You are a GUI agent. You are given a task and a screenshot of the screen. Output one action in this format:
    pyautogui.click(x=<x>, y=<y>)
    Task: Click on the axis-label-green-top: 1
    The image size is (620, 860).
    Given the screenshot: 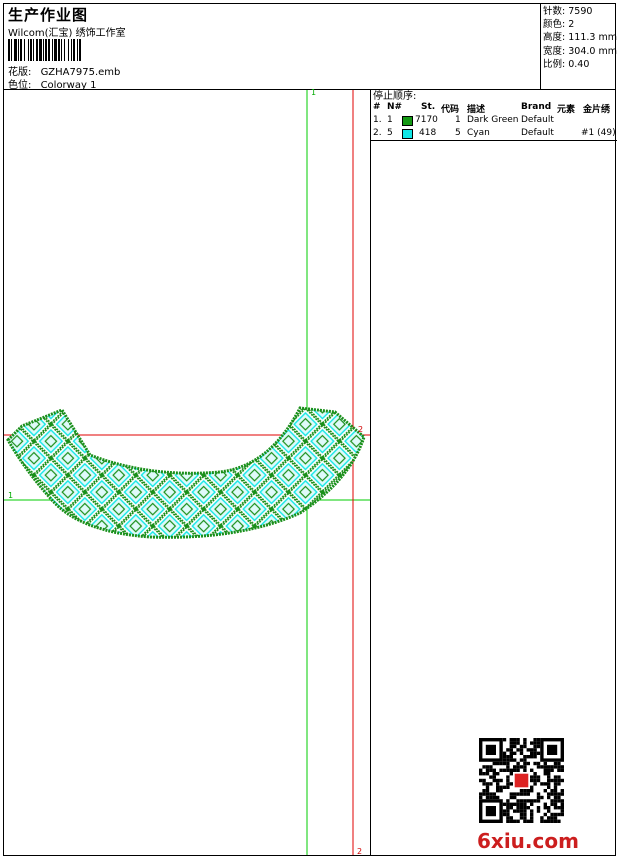 What is the action you would take?
    pyautogui.click(x=314, y=92)
    